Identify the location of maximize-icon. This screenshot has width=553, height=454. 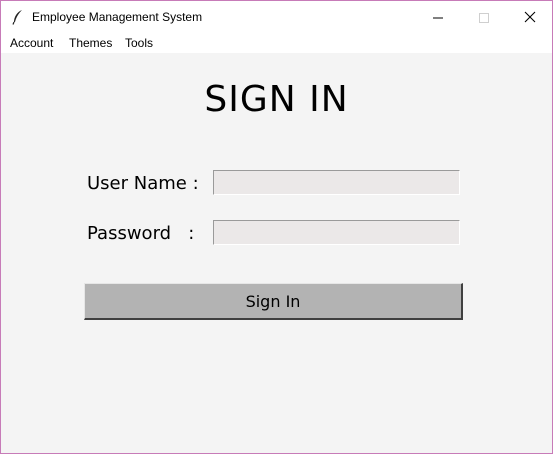
(484, 17).